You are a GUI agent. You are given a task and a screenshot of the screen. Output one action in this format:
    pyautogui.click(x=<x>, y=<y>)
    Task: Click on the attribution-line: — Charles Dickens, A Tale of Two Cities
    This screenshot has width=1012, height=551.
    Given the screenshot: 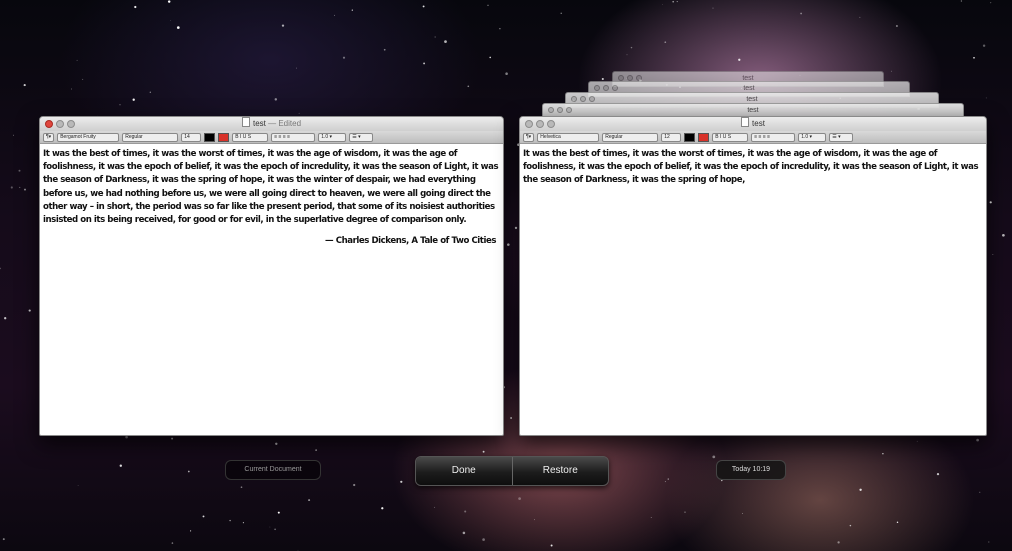 What is the action you would take?
    pyautogui.click(x=410, y=241)
    